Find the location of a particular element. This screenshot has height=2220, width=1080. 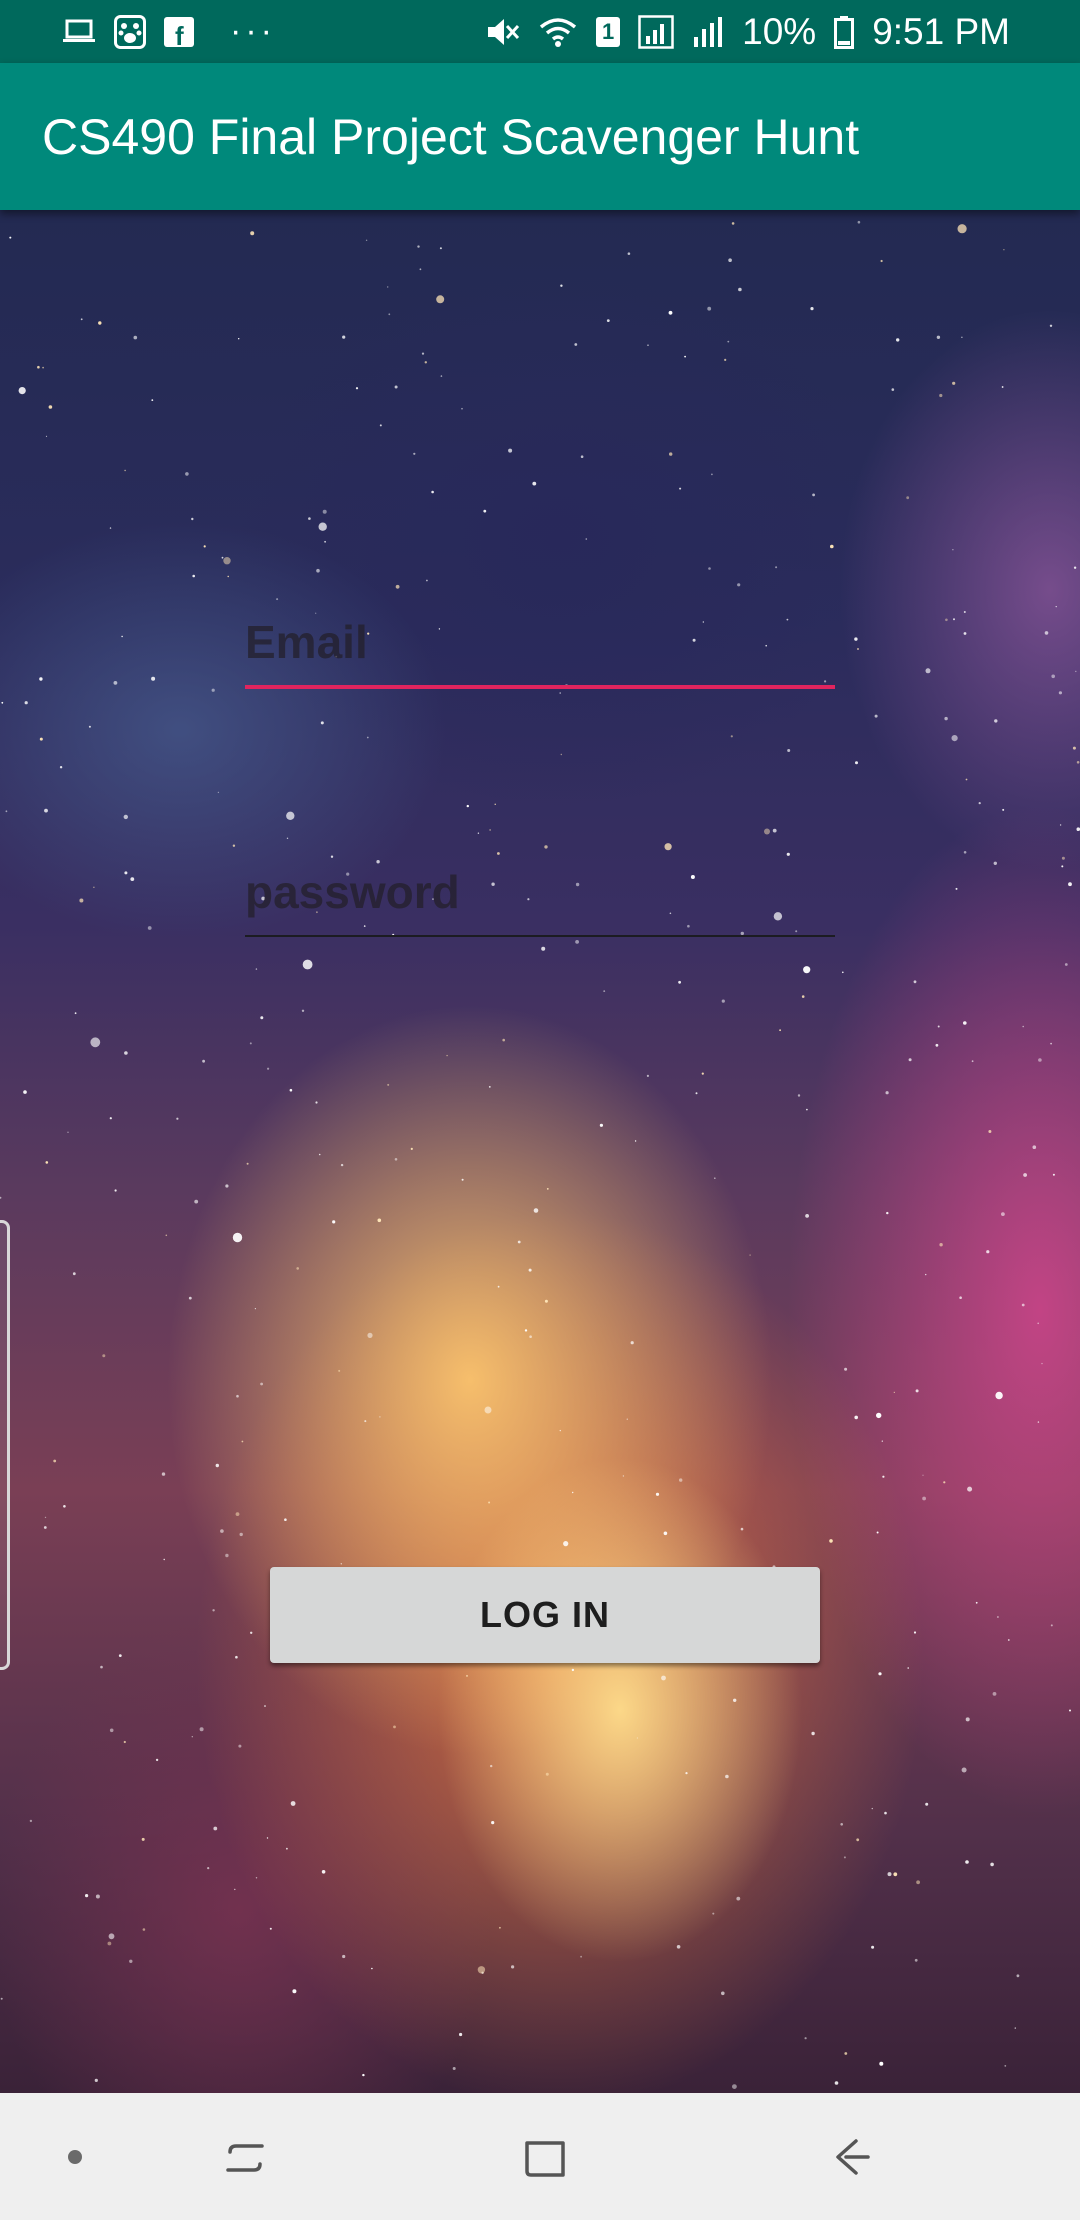

password-field is located at coordinates (540, 895).